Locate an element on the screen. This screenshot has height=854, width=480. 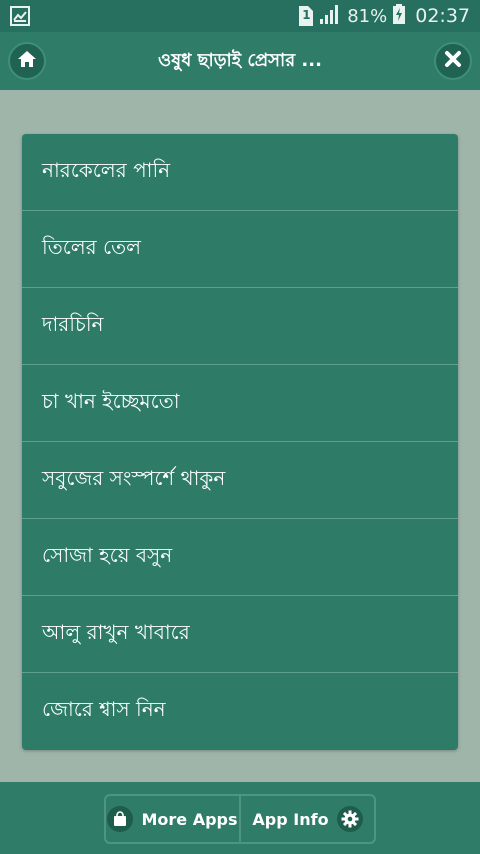
home-button is located at coordinates (27, 61).